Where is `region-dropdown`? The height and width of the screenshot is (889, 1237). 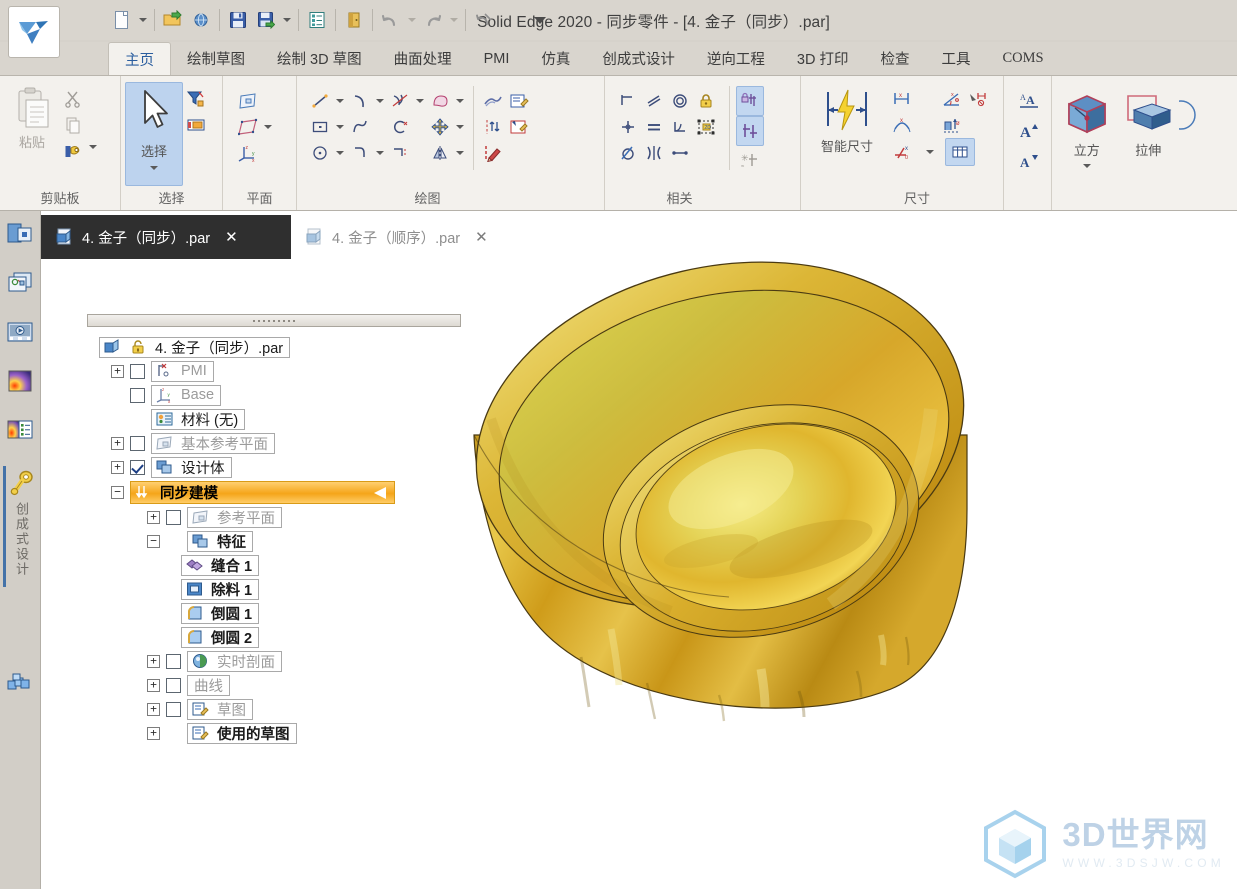
region-dropdown is located at coordinates (460, 101).